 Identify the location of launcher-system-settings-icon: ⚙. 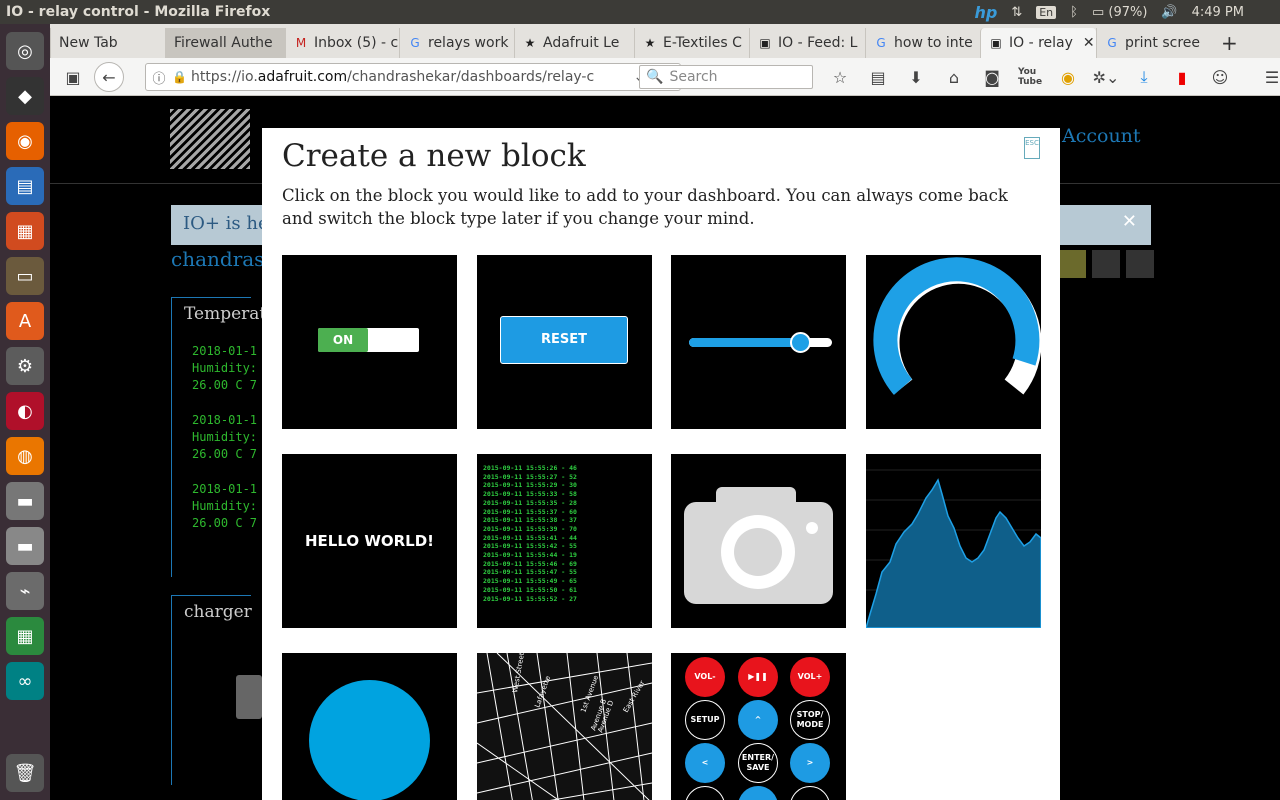
(25, 366).